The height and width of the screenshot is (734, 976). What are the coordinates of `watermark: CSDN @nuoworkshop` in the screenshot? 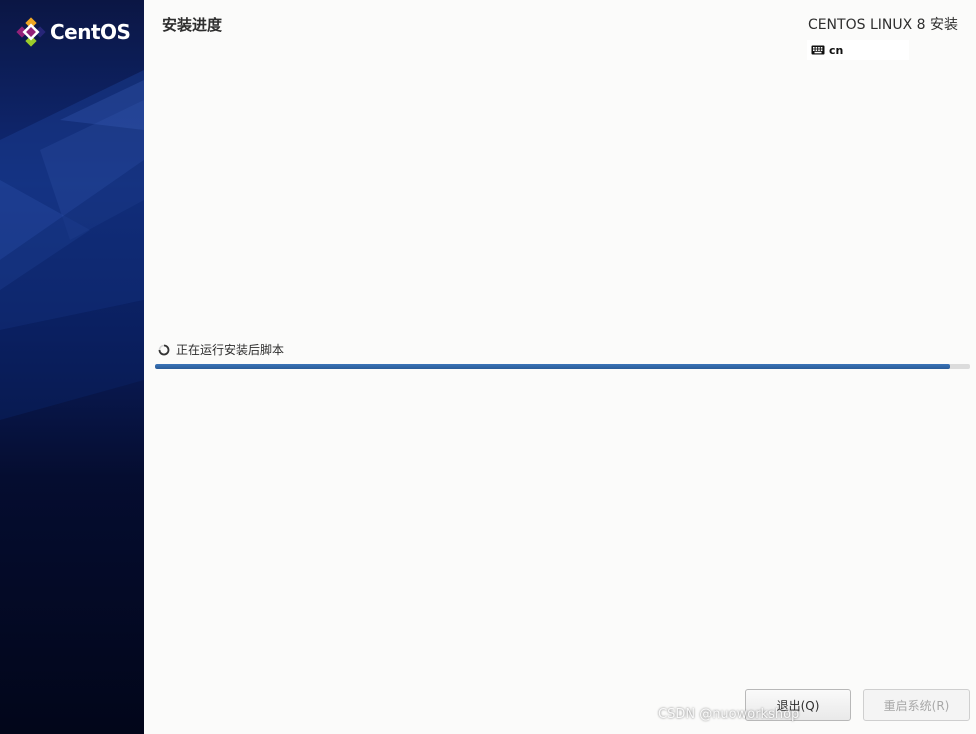 It's located at (729, 714).